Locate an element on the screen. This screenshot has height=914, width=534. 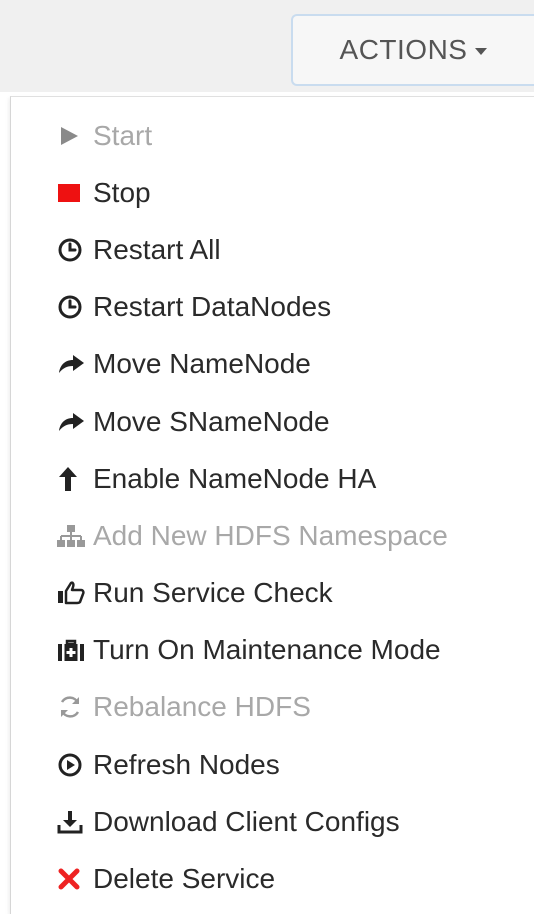
menu-item-label: Stop is located at coordinates (122, 192).